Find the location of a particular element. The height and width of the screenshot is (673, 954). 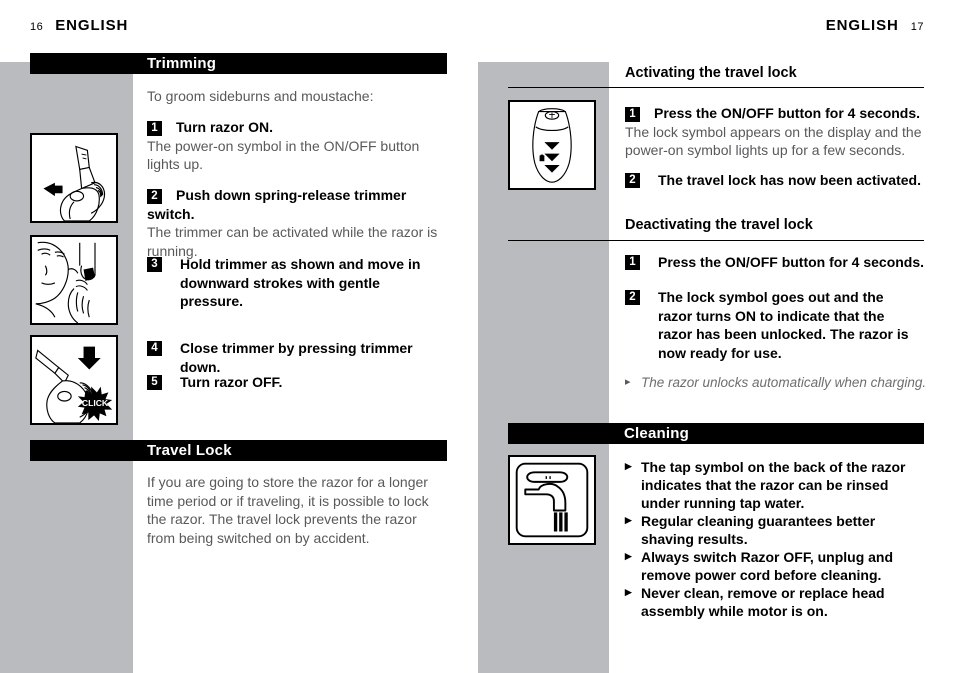

activating-step-1-lead: Press the ON/OFF button for 4 seconds. is located at coordinates (787, 113).